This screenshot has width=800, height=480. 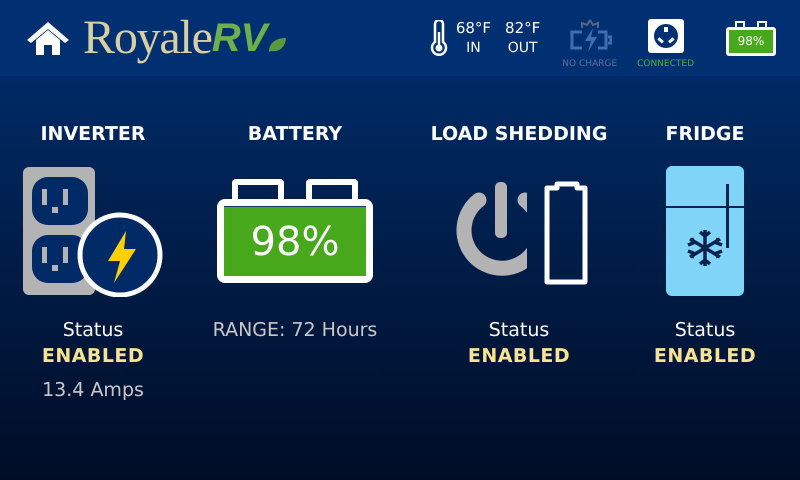 I want to click on thermometer-icon, so click(x=439, y=38).